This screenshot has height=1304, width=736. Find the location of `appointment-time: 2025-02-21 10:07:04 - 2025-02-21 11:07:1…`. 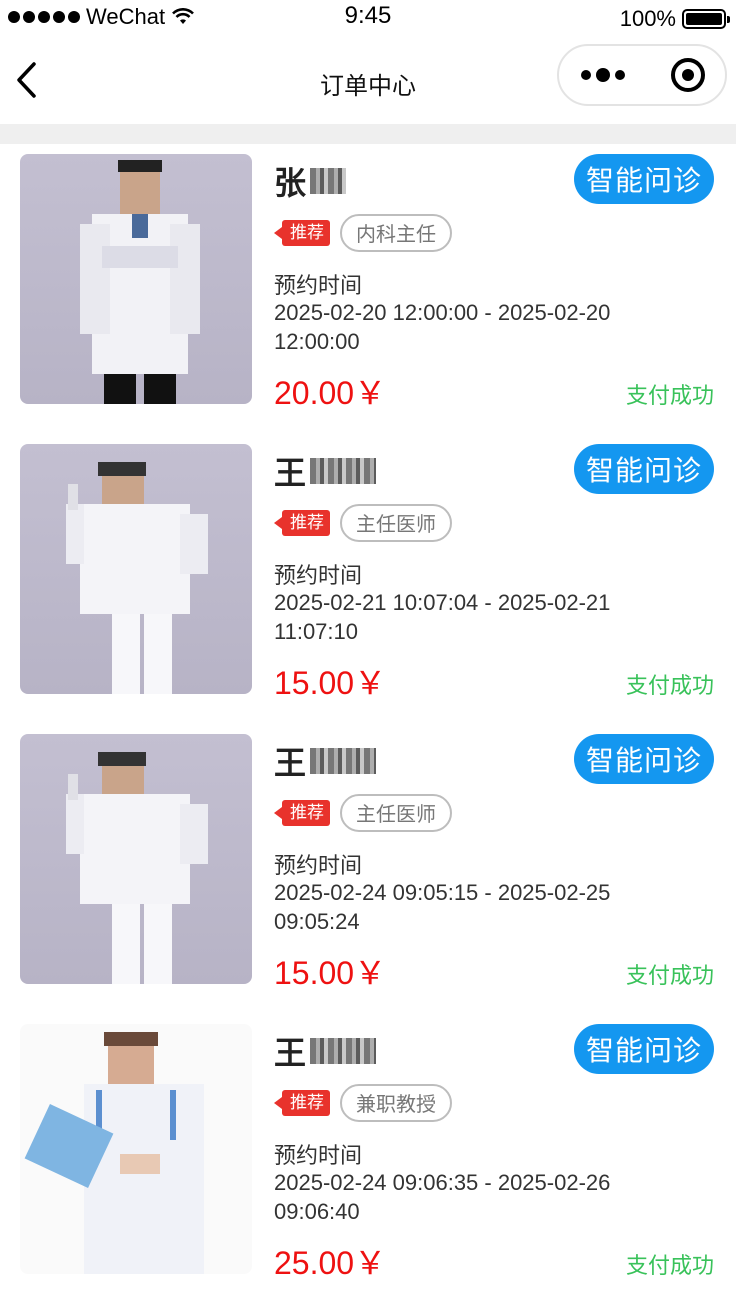

appointment-time: 2025-02-21 10:07:04 - 2025-02-21 11:07:1… is located at coordinates (442, 617).